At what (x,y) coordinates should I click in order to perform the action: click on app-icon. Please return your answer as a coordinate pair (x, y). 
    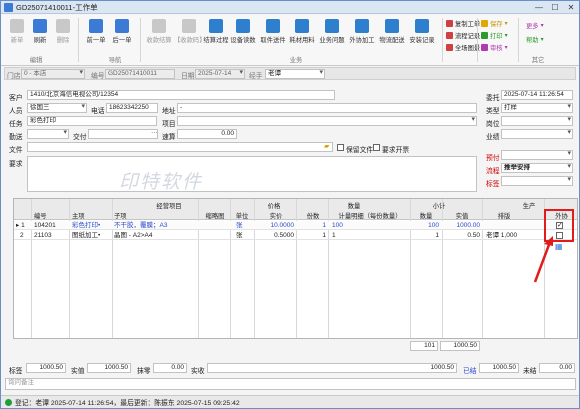
    Looking at the image, I should click on (8, 7).